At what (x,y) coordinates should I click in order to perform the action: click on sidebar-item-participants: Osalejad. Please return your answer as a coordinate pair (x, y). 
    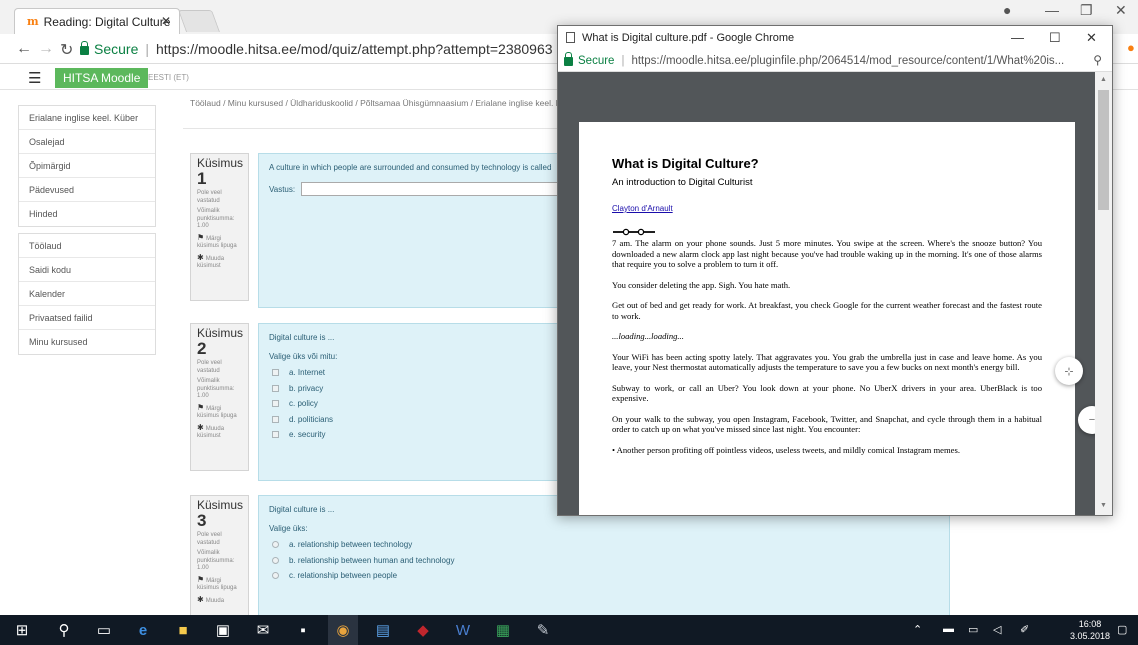
    Looking at the image, I should click on (87, 142).